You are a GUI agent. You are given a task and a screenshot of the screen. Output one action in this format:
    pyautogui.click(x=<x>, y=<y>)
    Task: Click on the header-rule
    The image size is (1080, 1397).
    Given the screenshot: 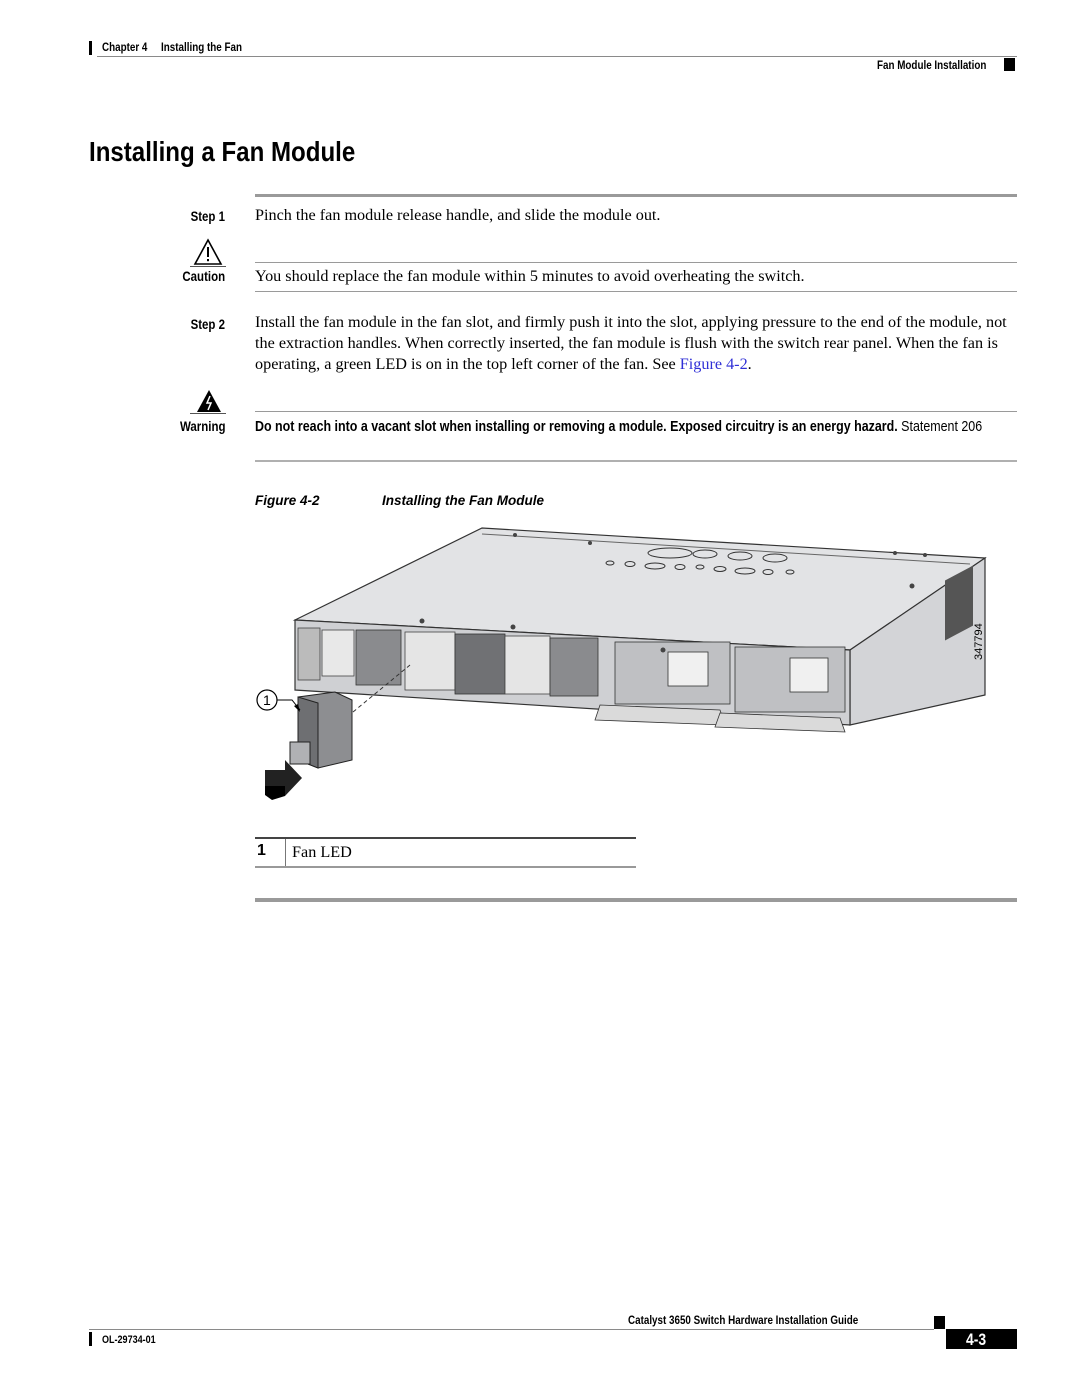 What is the action you would take?
    pyautogui.click(x=557, y=56)
    